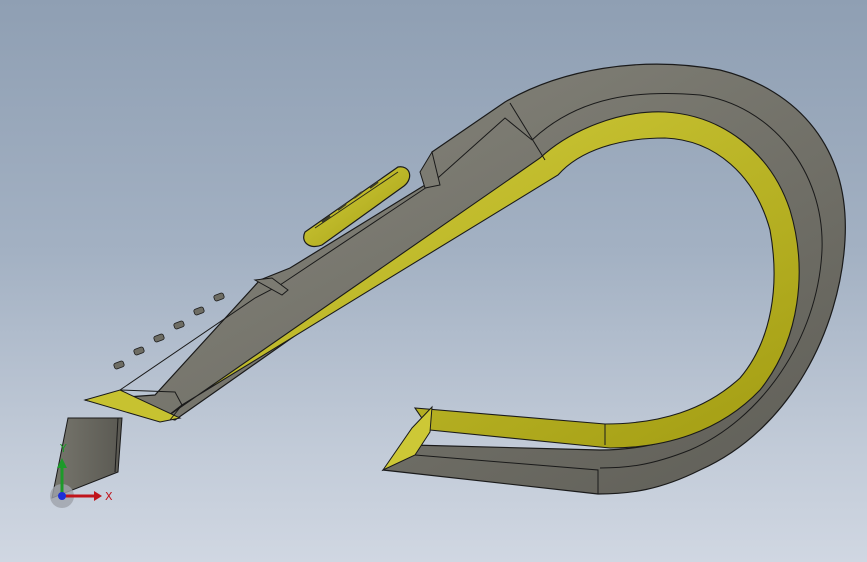 The height and width of the screenshot is (562, 867). Describe the element at coordinates (80, 473) in the screenshot. I see `coordinate-triad: Y X` at that location.